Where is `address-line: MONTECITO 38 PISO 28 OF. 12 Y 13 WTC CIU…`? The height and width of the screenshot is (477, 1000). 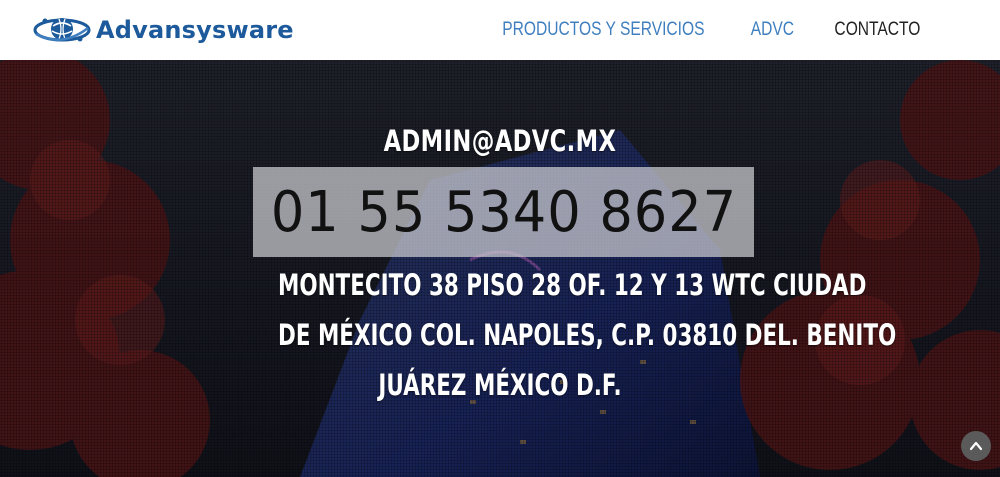
address-line: MONTECITO 38 PISO 28 OF. 12 Y 13 WTC CIU… is located at coordinates (572, 285).